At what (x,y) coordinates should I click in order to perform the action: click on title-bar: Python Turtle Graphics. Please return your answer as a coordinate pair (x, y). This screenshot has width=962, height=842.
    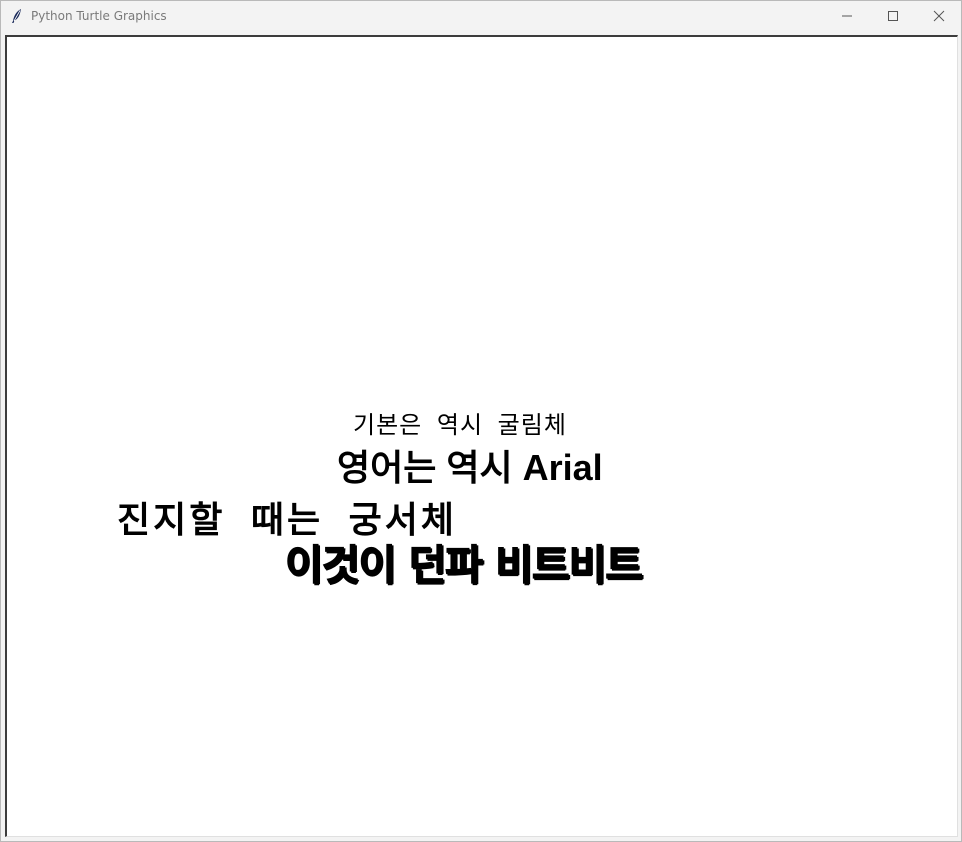
    Looking at the image, I should click on (481, 17).